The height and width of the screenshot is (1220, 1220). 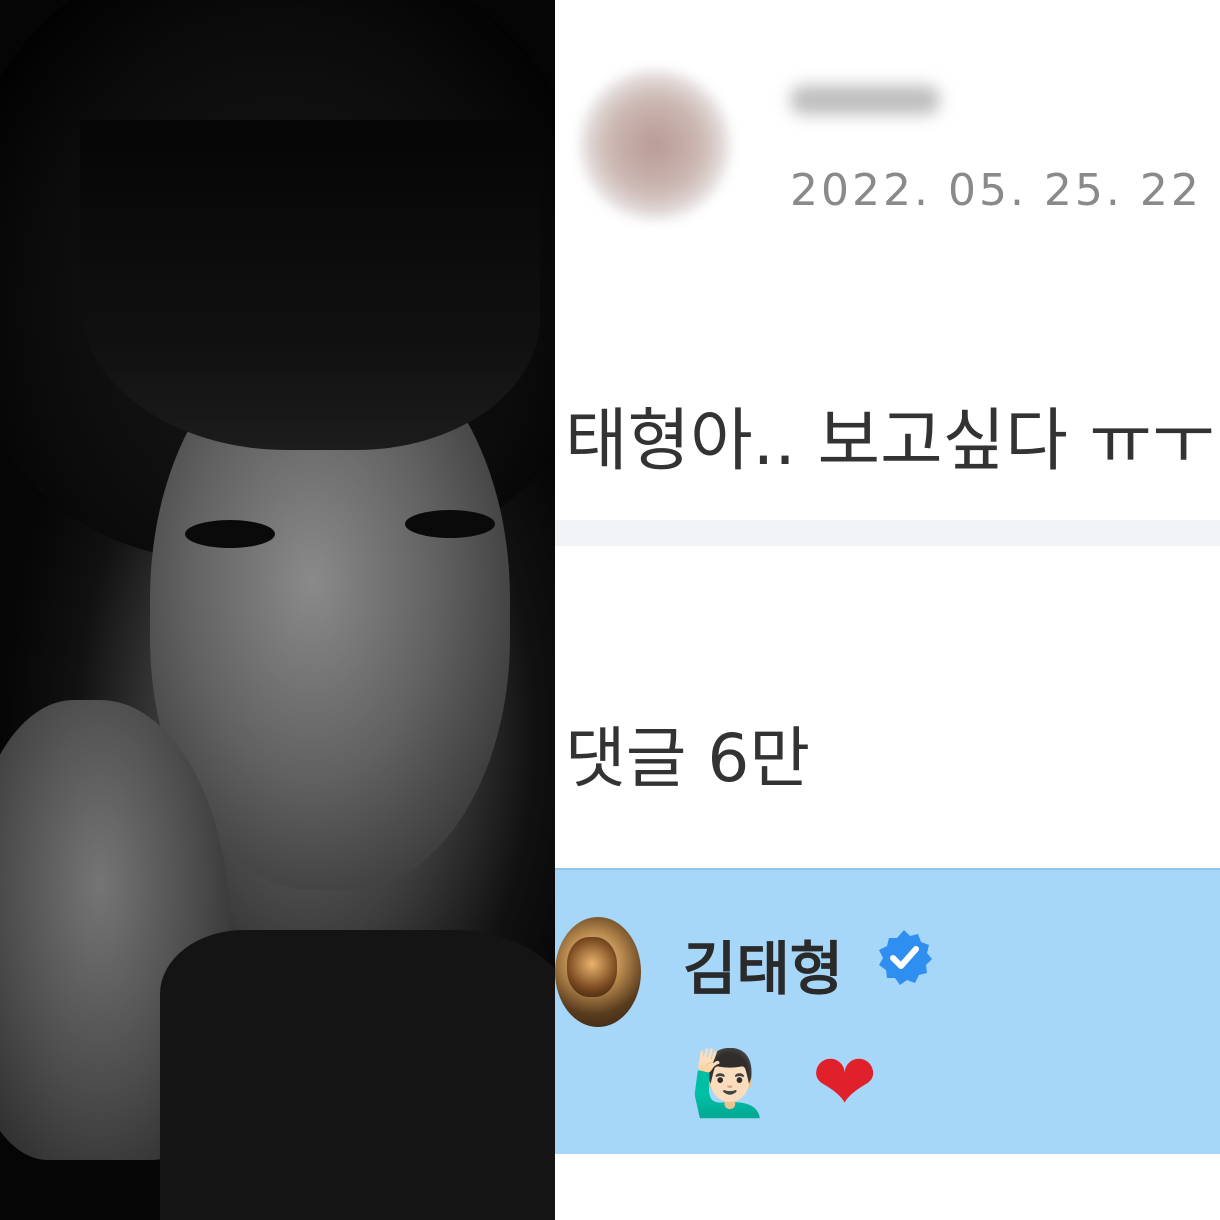 What do you see at coordinates (845, 1083) in the screenshot?
I see `heart-emoji: ❤` at bounding box center [845, 1083].